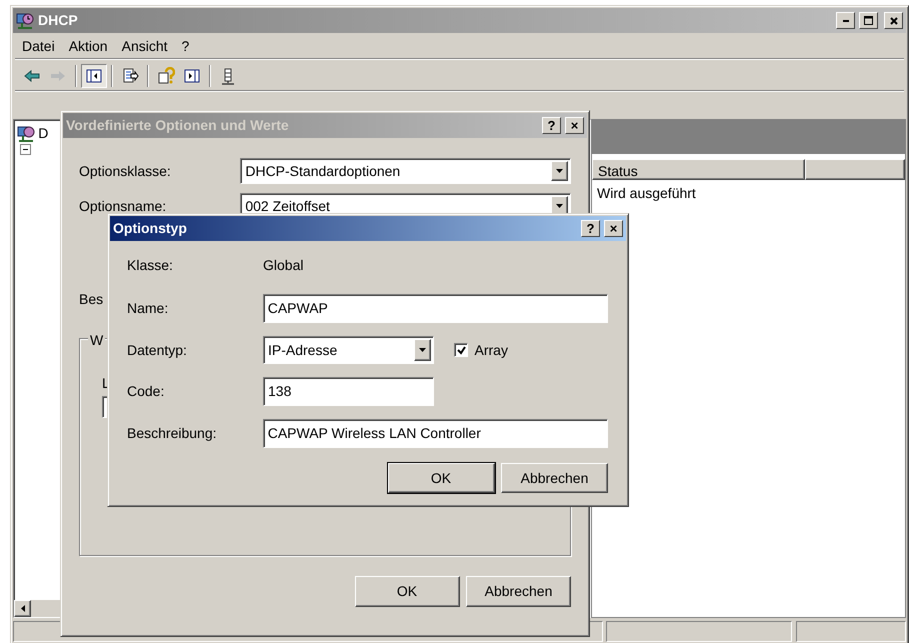  What do you see at coordinates (148, 308) in the screenshot?
I see `field-label: Name:` at bounding box center [148, 308].